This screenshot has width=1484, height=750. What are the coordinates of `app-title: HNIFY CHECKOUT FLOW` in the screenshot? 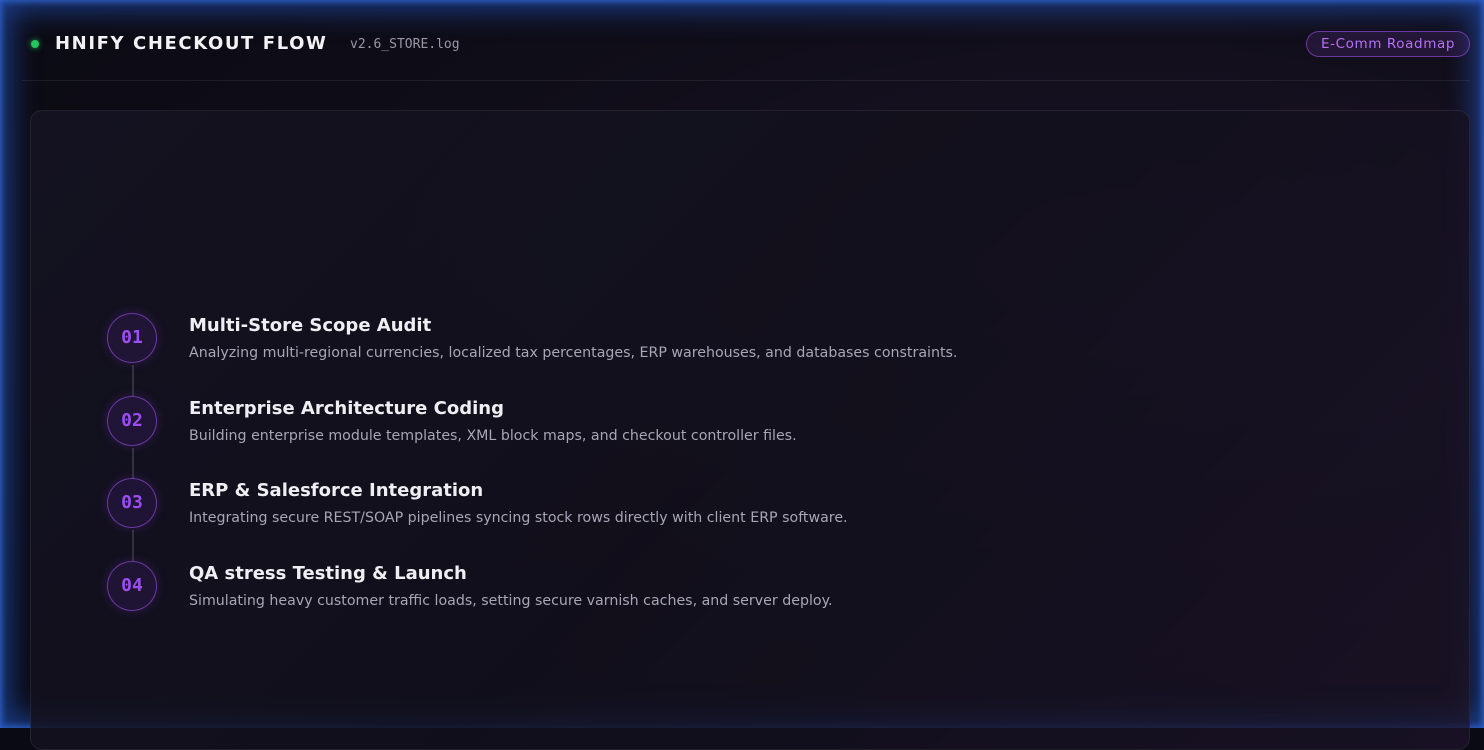 It's located at (191, 43).